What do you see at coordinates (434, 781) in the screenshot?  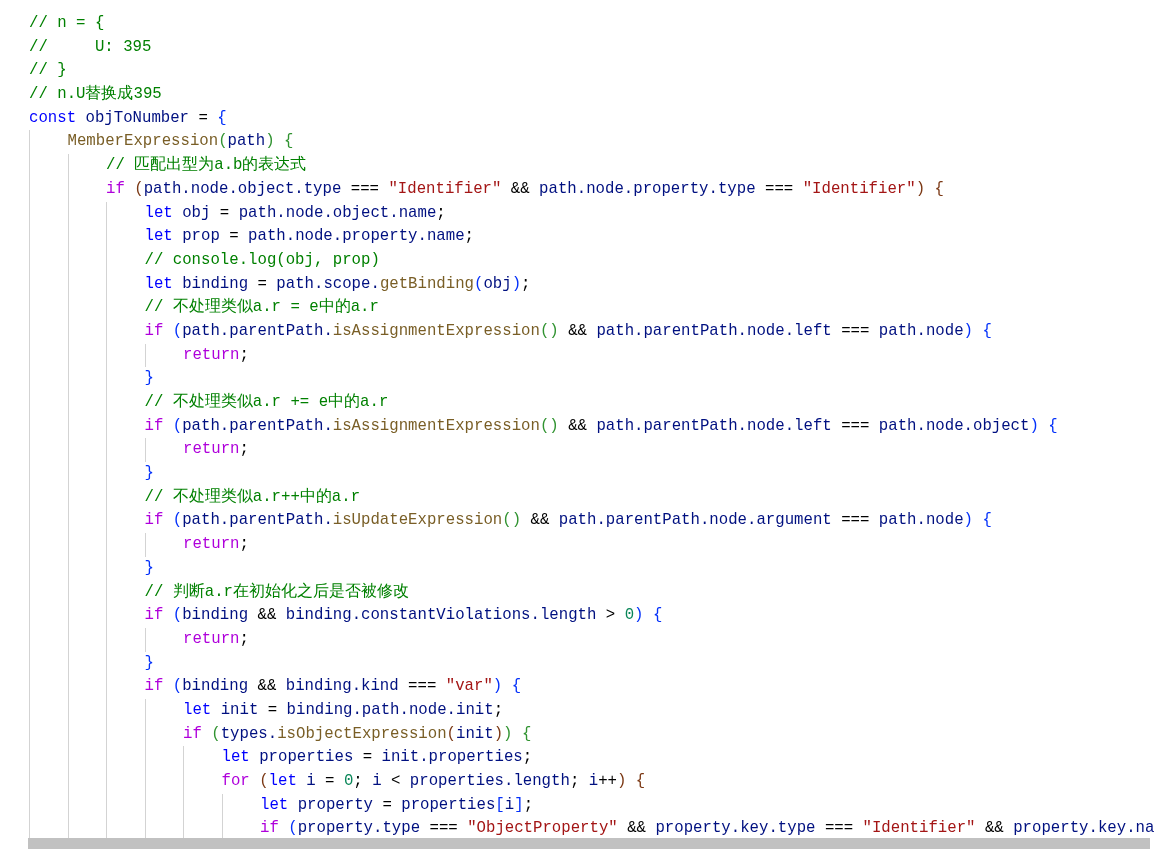 I see `code-line: for (let i = 0; i < properties.length; i++) {` at bounding box center [434, 781].